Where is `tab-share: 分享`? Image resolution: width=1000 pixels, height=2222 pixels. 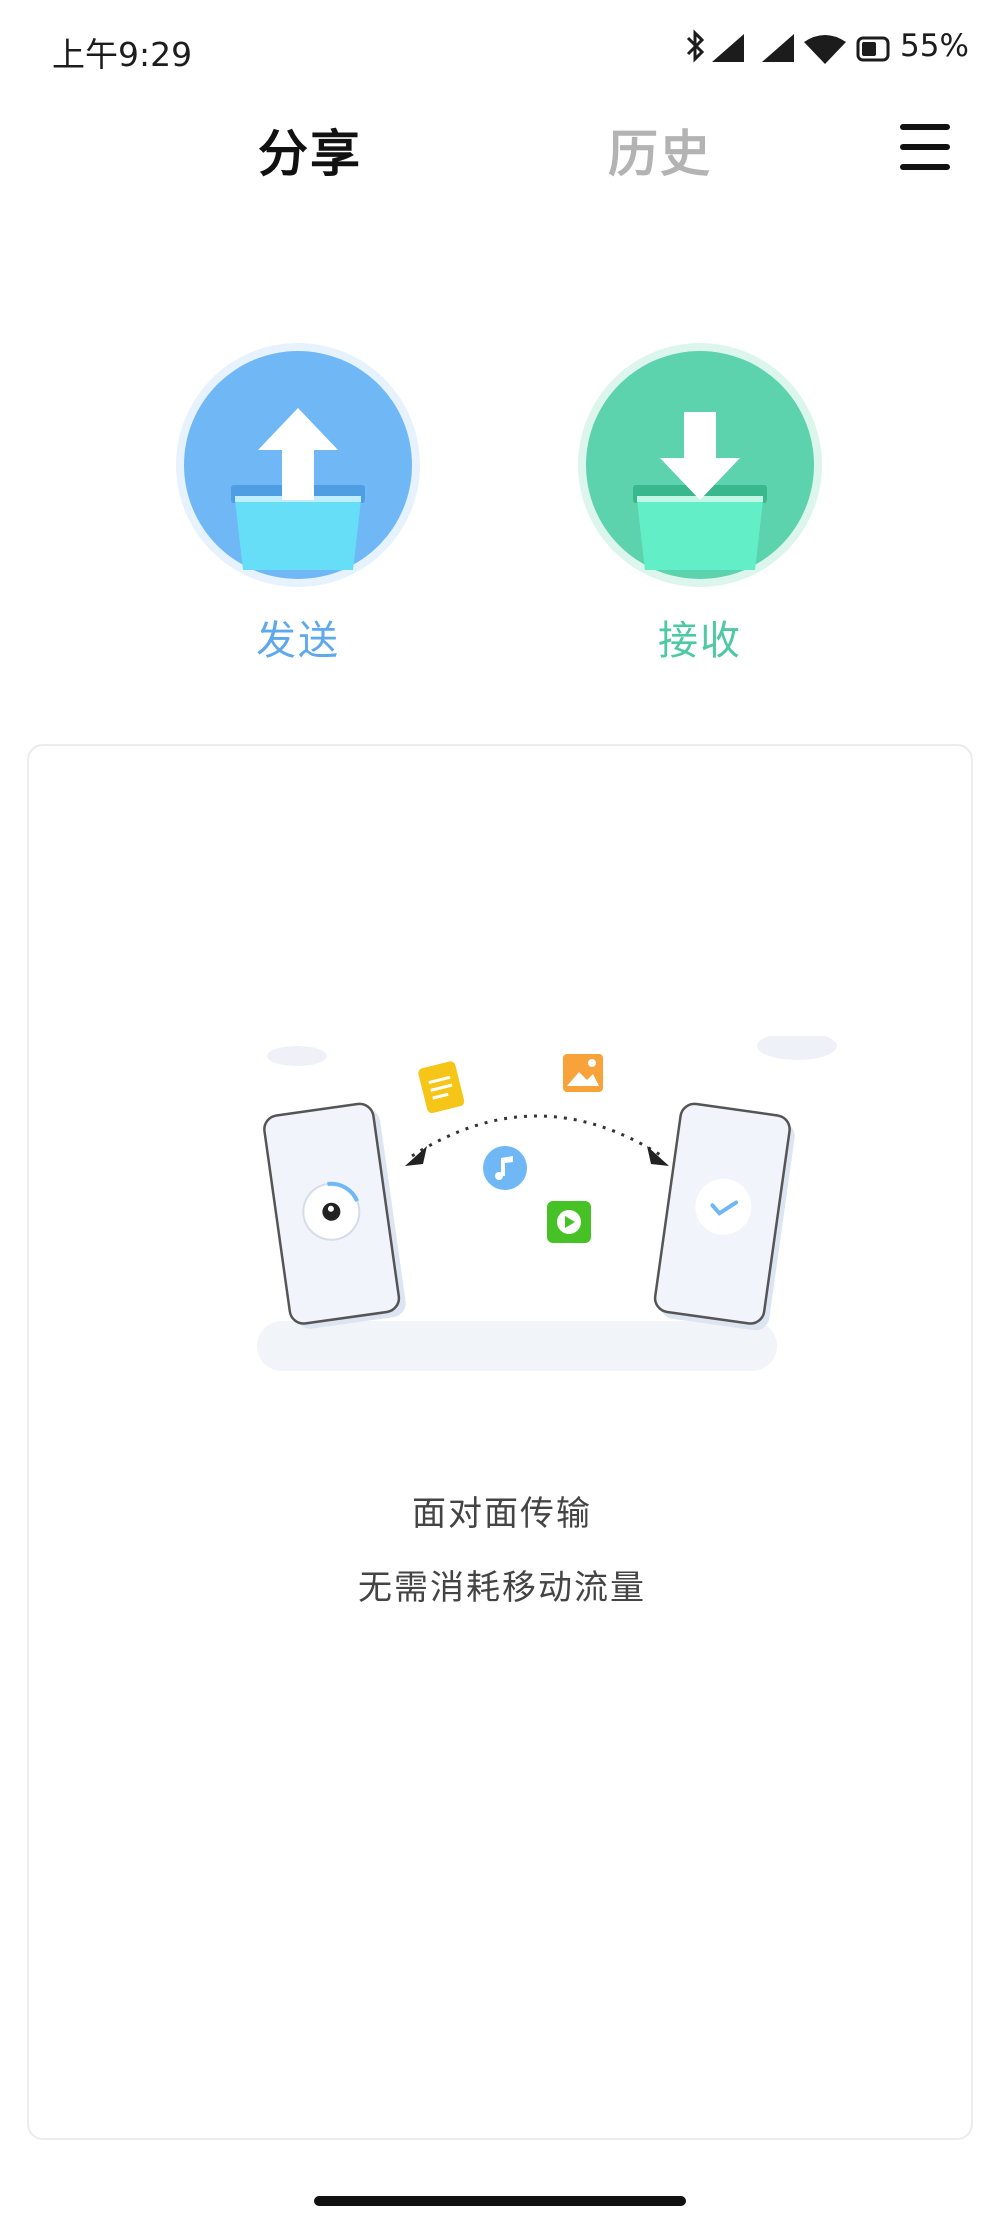 tab-share: 分享 is located at coordinates (310, 150).